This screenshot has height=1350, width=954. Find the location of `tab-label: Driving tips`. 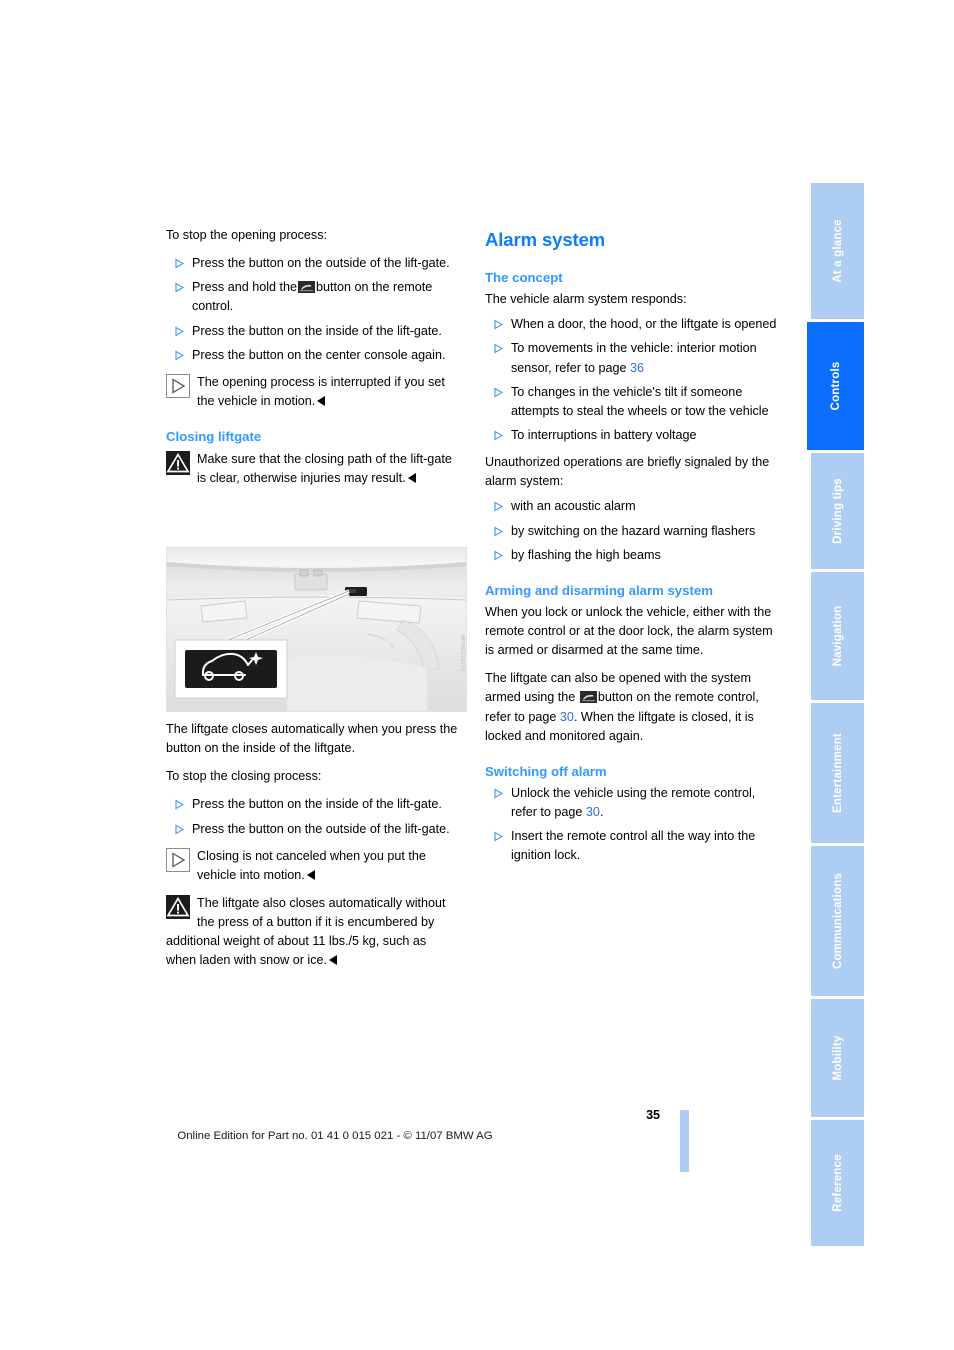

tab-label: Driving tips is located at coordinates (837, 511).